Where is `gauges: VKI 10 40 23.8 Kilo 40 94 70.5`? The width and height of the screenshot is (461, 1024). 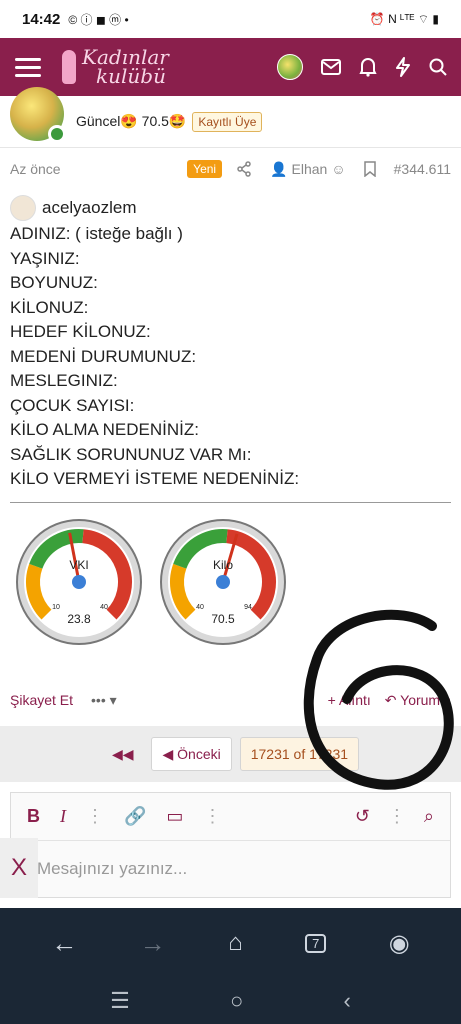
gauges: VKI 10 40 23.8 Kilo 40 94 70.5 is located at coordinates (230, 575).